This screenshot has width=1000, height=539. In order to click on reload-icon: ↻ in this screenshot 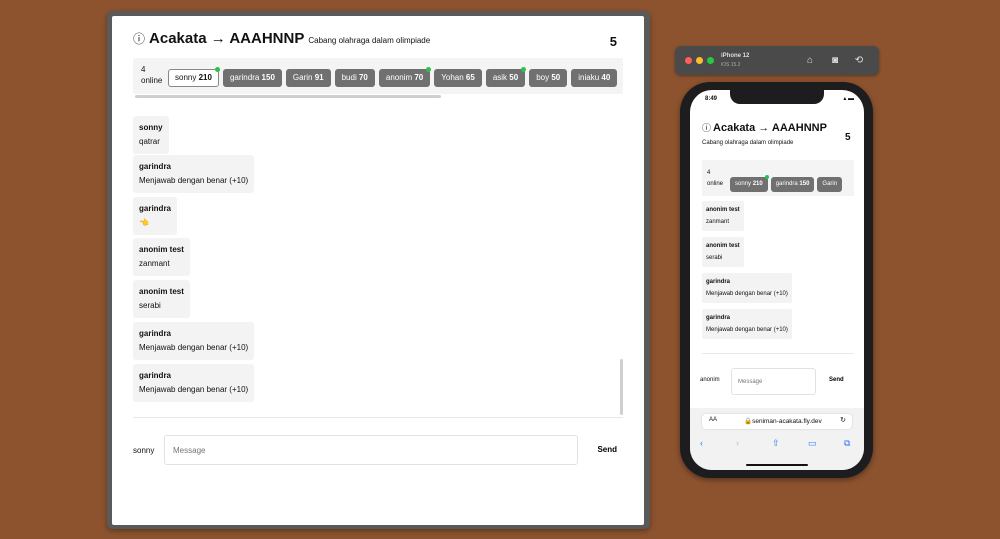, I will do `click(843, 420)`.